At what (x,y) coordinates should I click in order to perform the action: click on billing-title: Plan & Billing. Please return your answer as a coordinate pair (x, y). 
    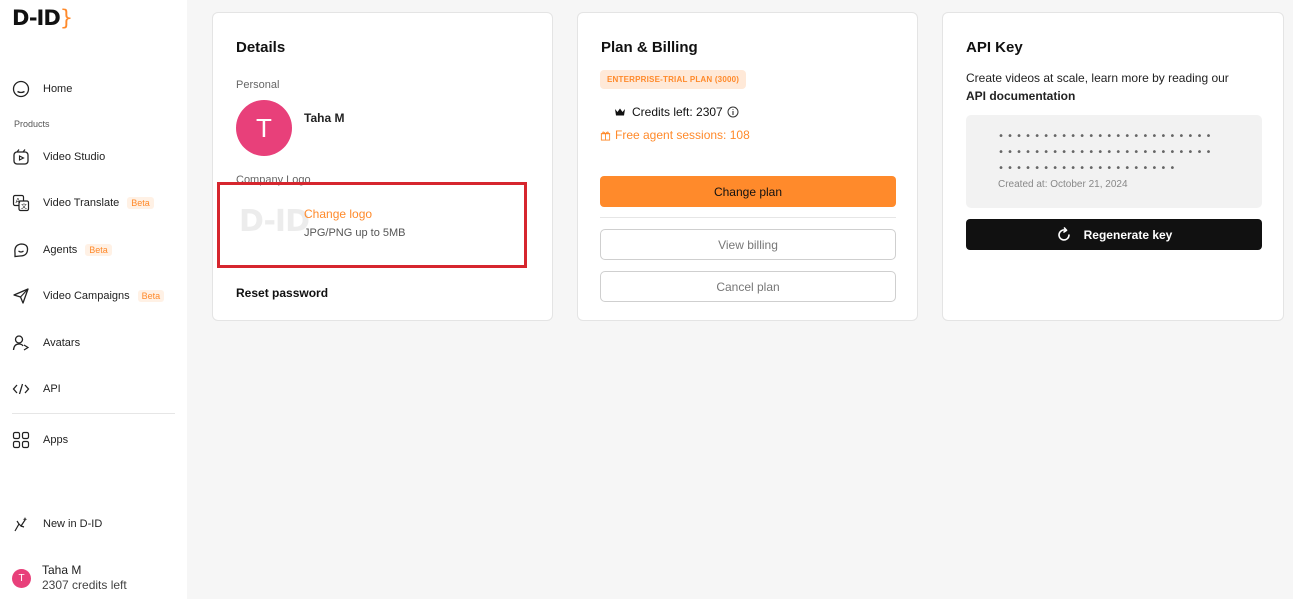
    Looking at the image, I should click on (649, 47).